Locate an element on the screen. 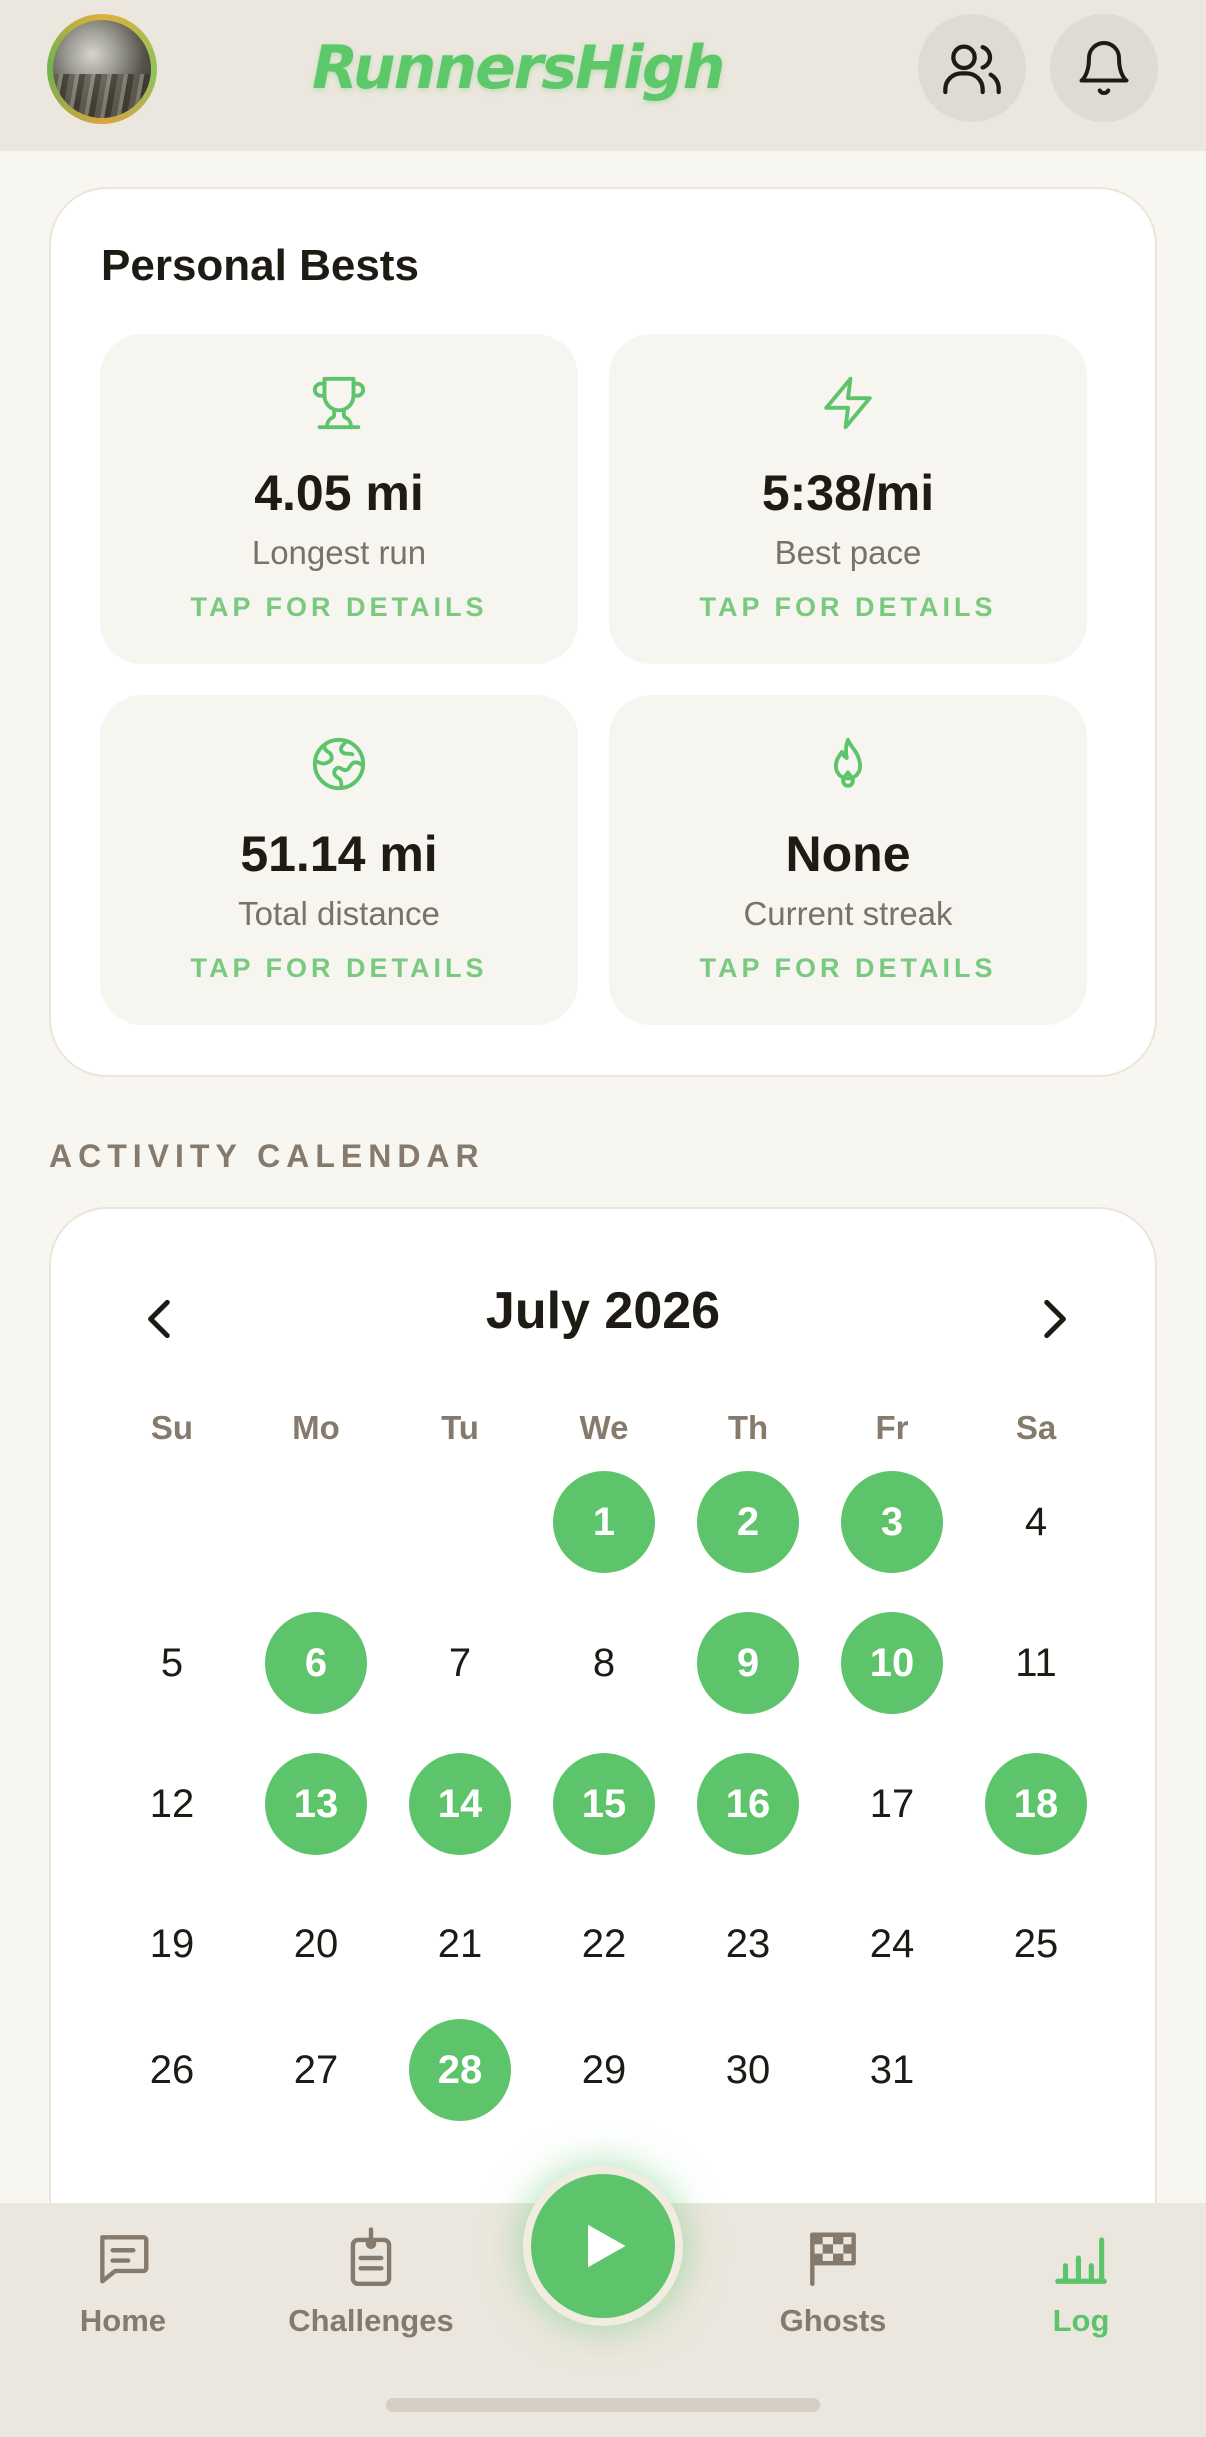 This screenshot has width=1206, height=2437. stat-longest-run: 4.05 mi Longest run TAP FOR DETAILS is located at coordinates (339, 499).